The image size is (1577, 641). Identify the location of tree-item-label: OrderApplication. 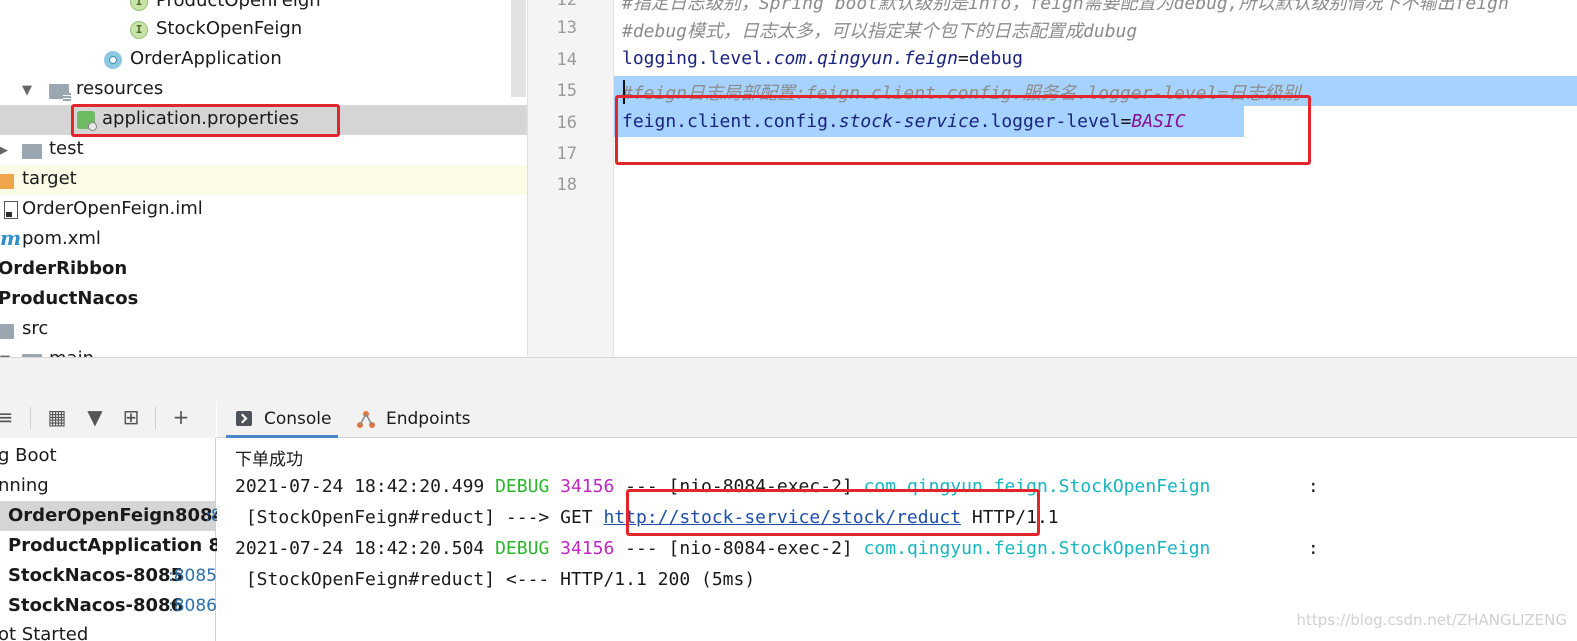
(206, 58).